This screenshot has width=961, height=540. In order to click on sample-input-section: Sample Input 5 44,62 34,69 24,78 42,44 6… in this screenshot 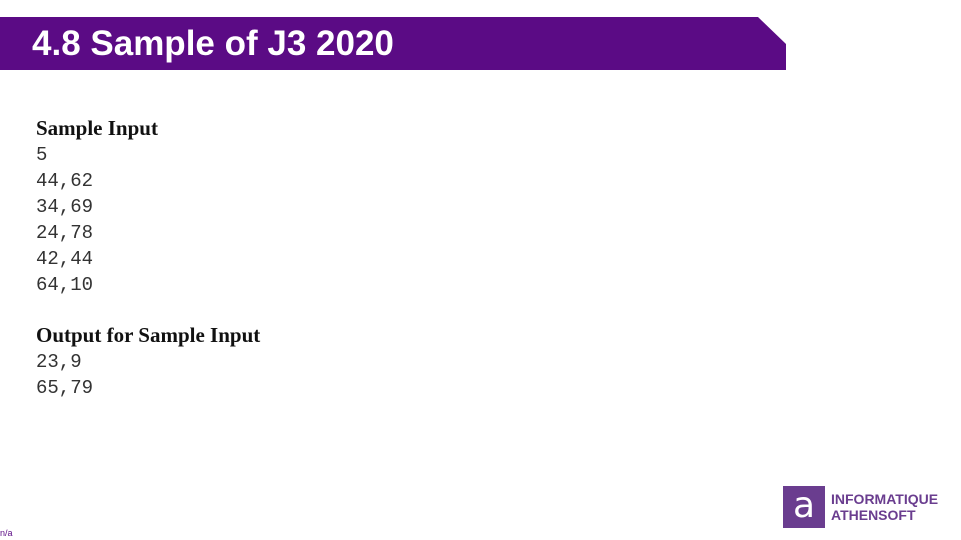, I will do `click(97, 206)`.